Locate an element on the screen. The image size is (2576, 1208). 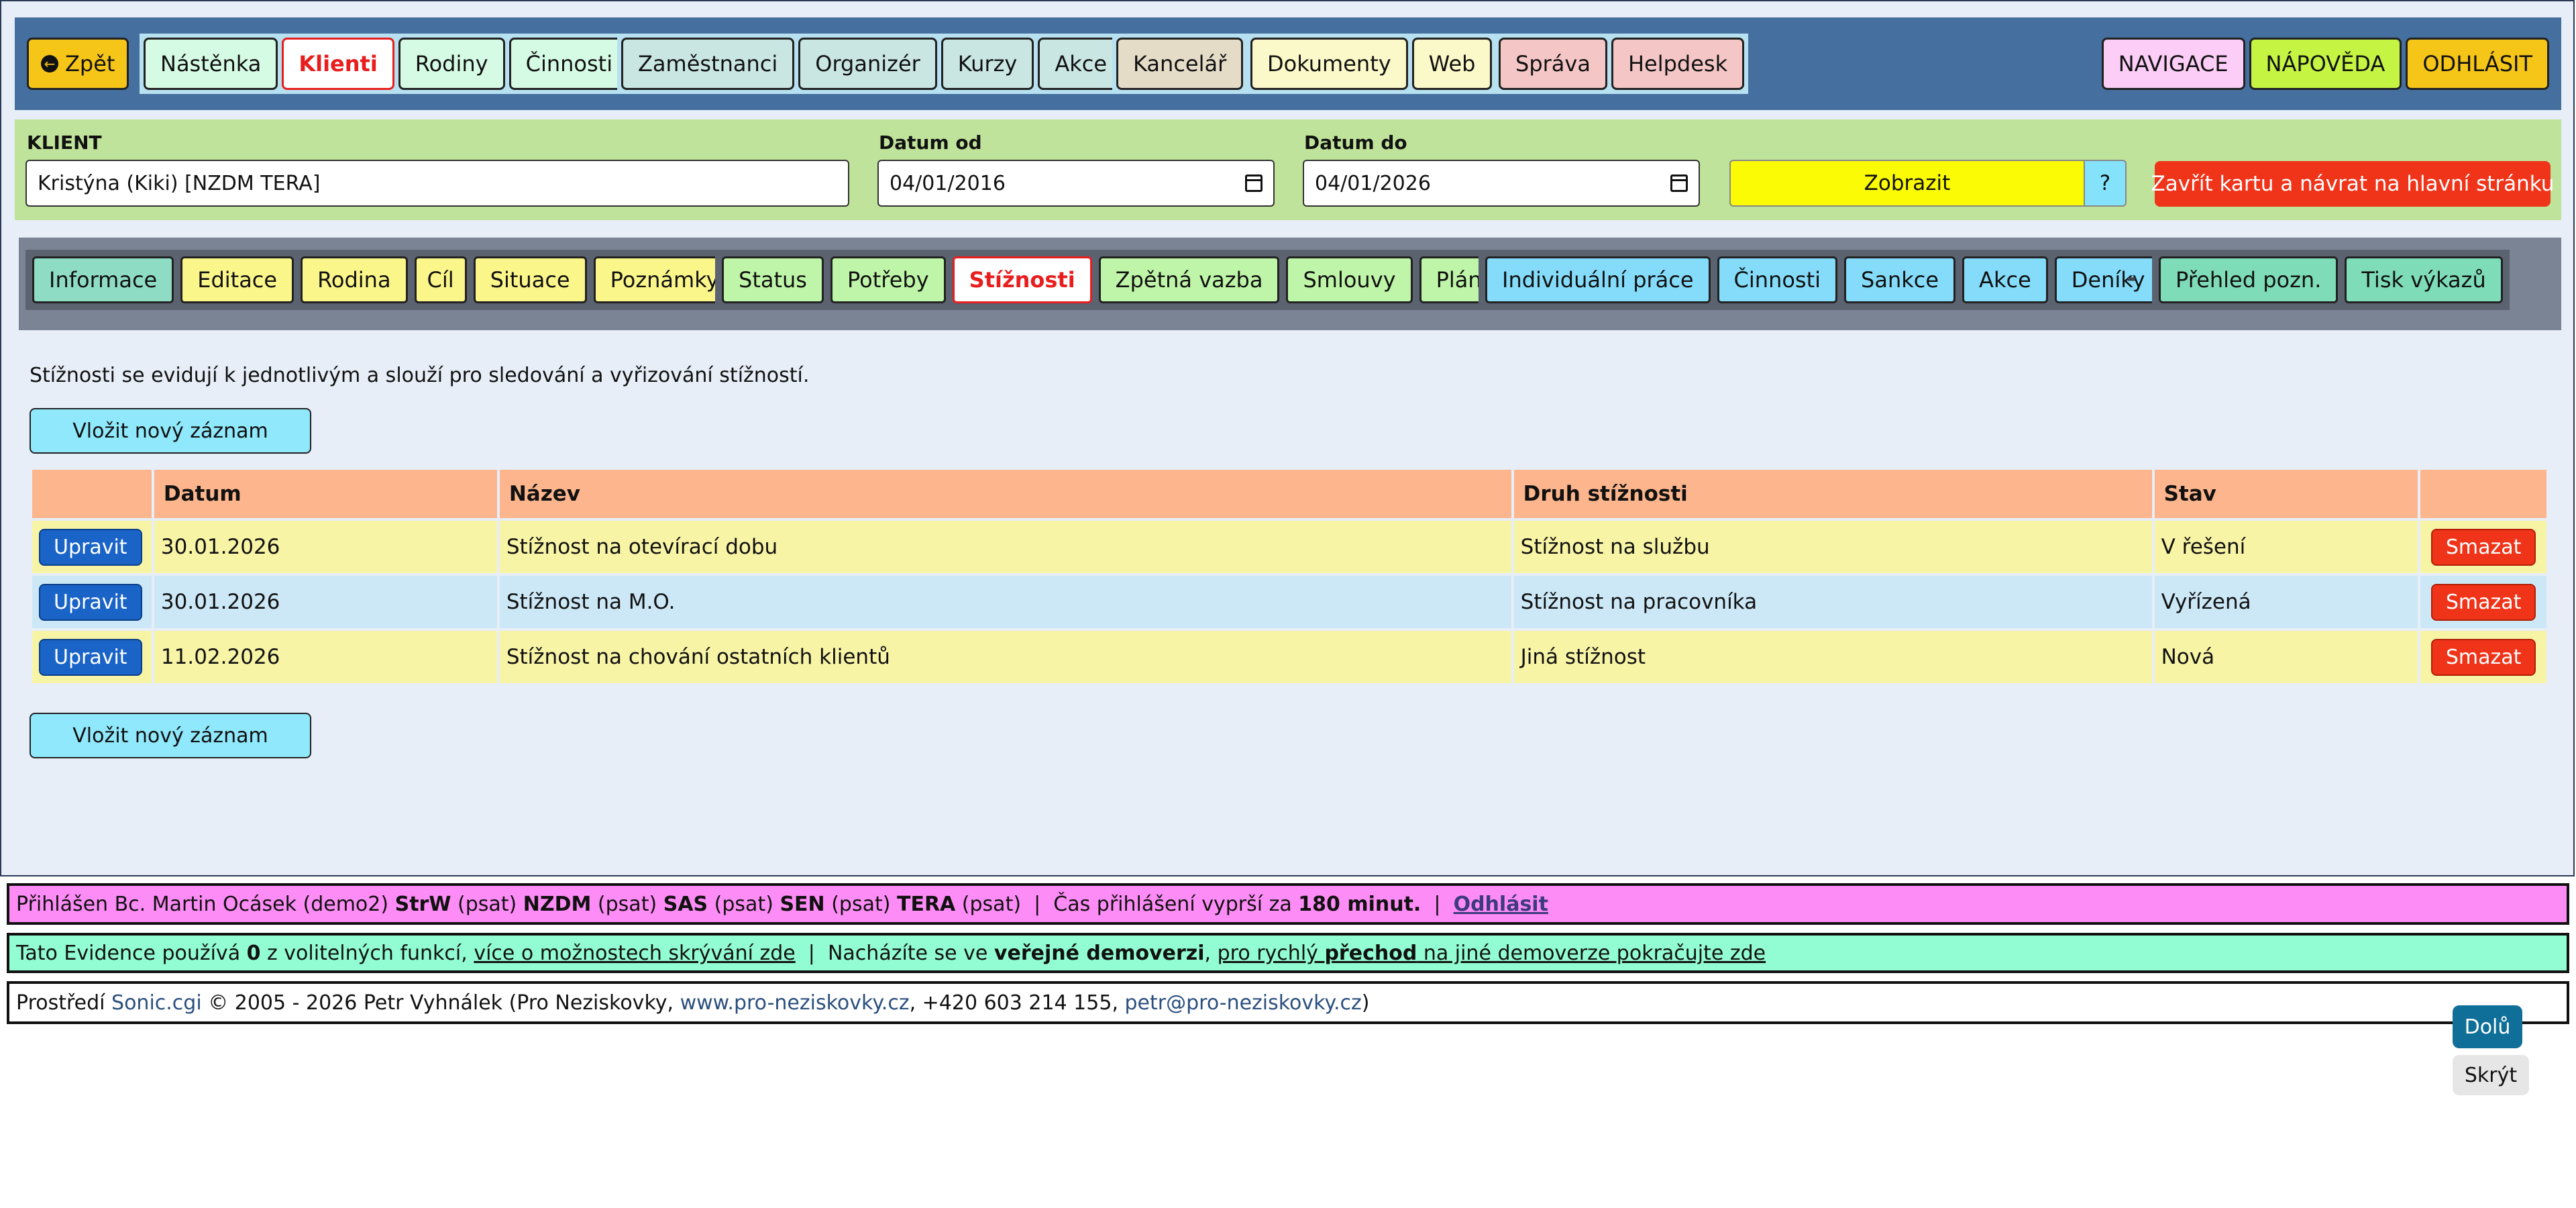
tab-prehled-pozn: Přehled pozn. is located at coordinates (2249, 279).